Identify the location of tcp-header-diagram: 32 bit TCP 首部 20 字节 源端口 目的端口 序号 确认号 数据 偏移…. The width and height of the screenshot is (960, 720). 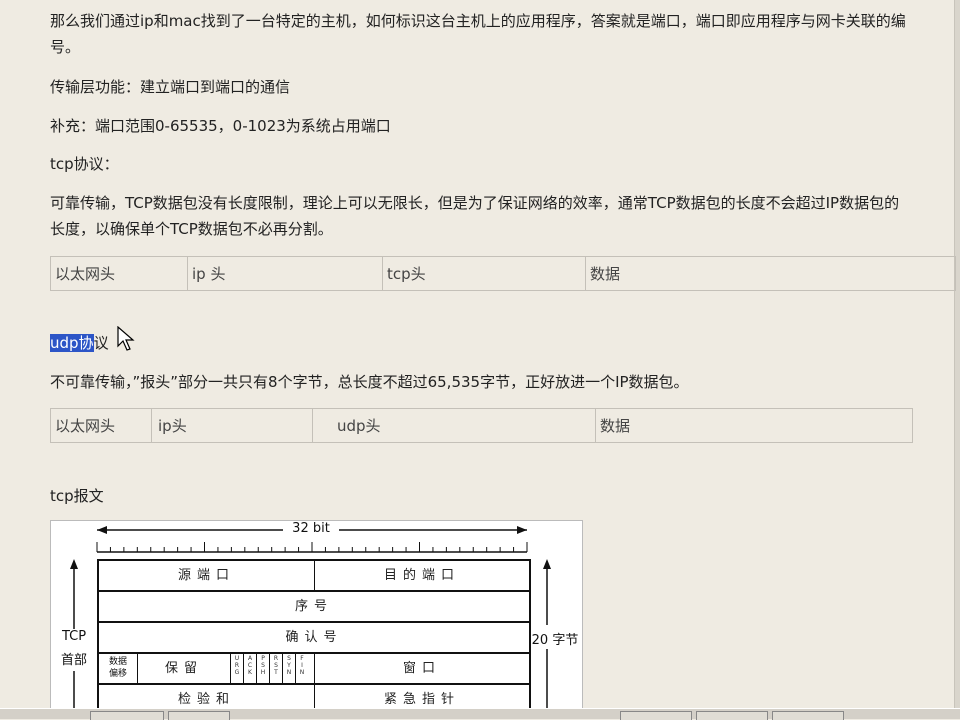
(316, 617).